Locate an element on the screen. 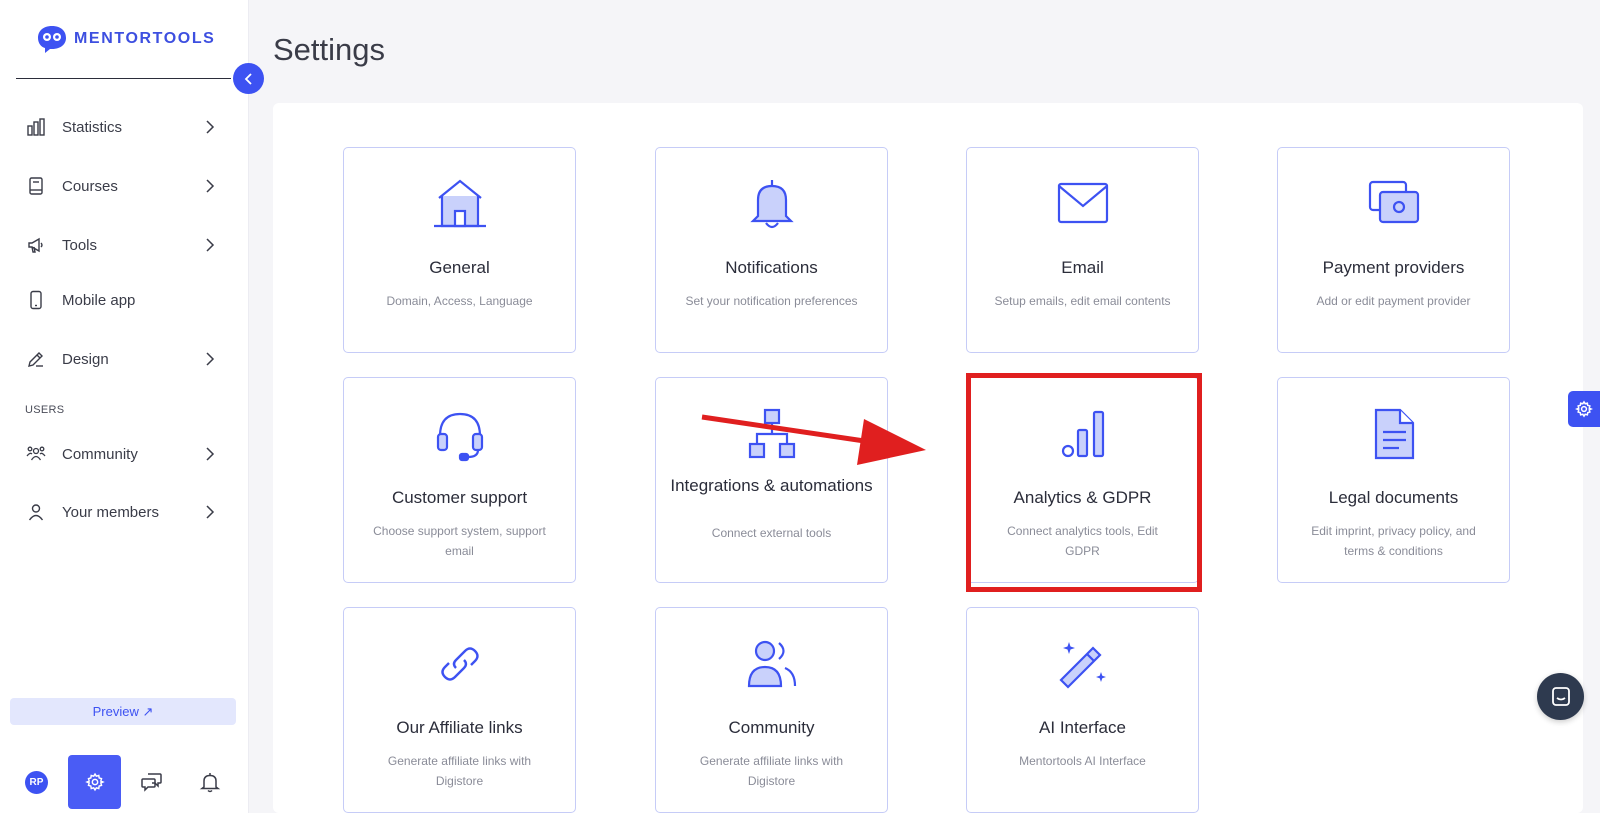 Image resolution: width=1600 pixels, height=813 pixels. sidebar-item-community: Community is located at coordinates (124, 454).